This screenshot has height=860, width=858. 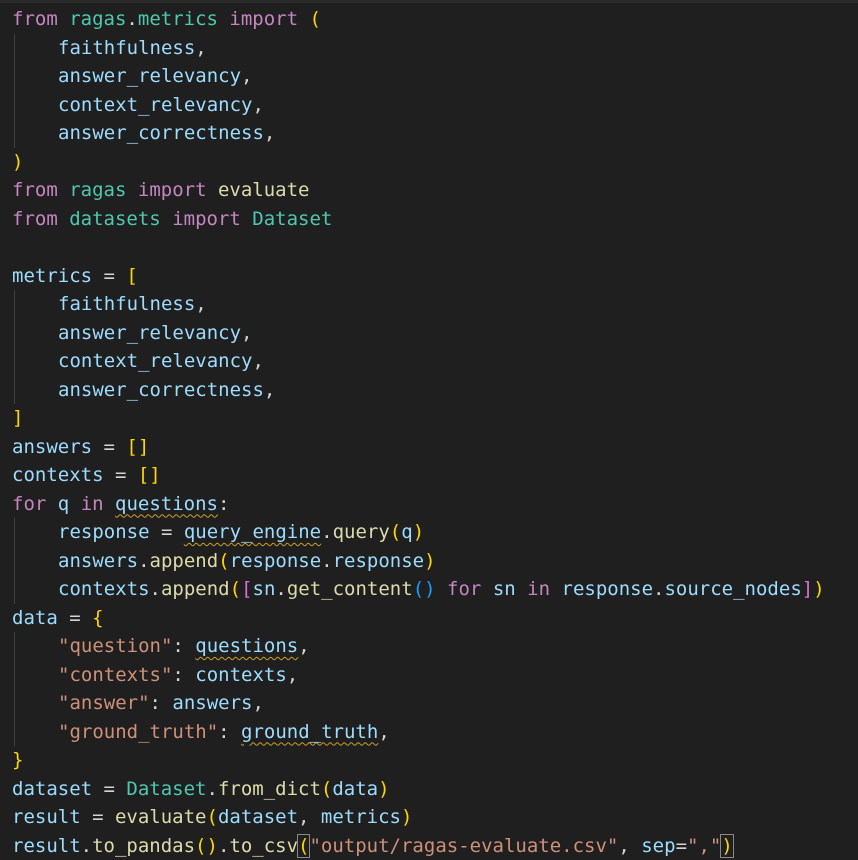 I want to click on code-line, so click(x=435, y=247).